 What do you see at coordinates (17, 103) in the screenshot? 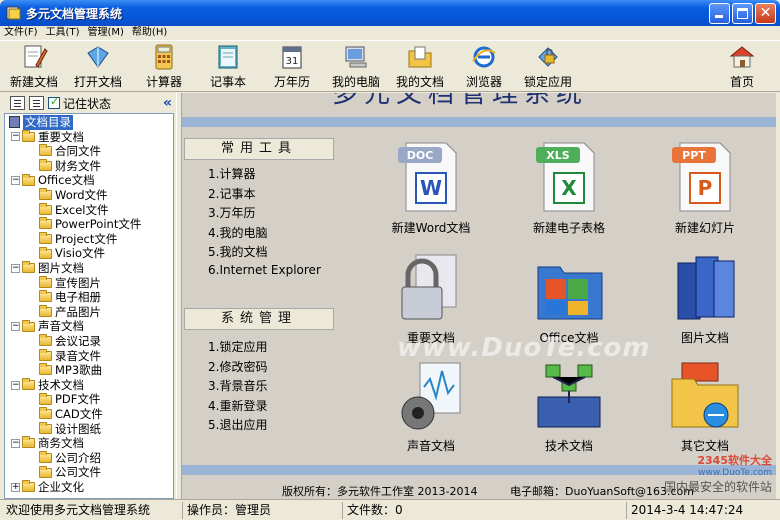
I see `list-view-icon` at bounding box center [17, 103].